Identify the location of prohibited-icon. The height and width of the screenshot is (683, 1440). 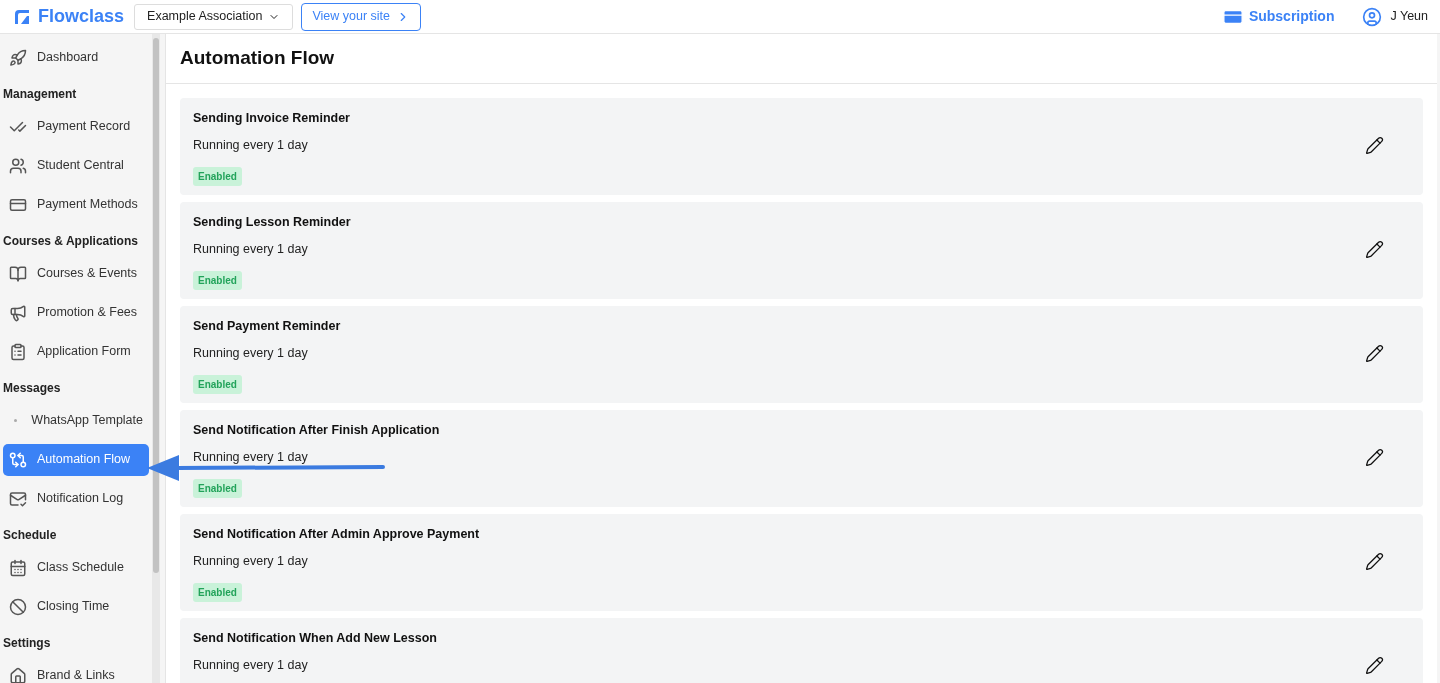
(18, 606).